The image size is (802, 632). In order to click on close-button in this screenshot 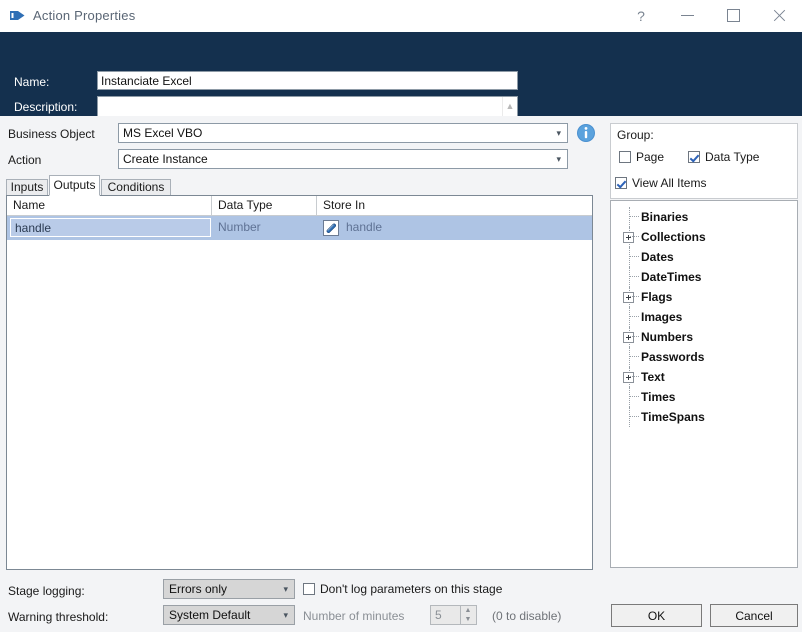, I will do `click(779, 15)`.